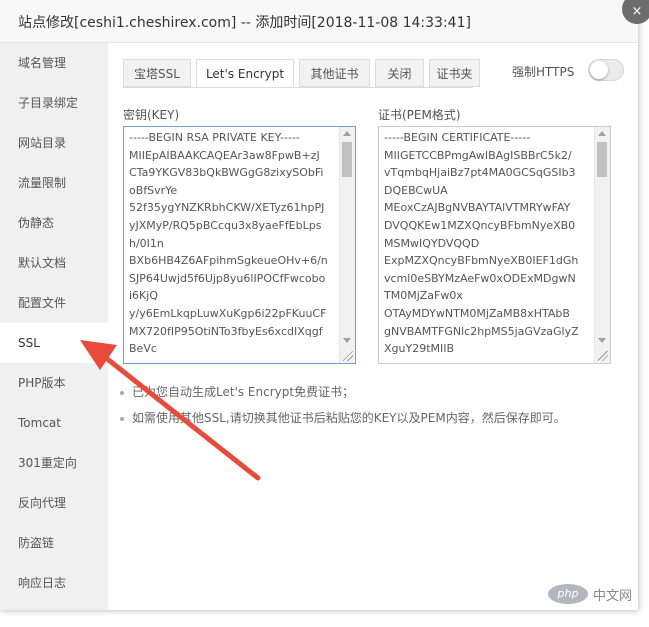  I want to click on php-cn-watermark: php 中文网, so click(596, 595).